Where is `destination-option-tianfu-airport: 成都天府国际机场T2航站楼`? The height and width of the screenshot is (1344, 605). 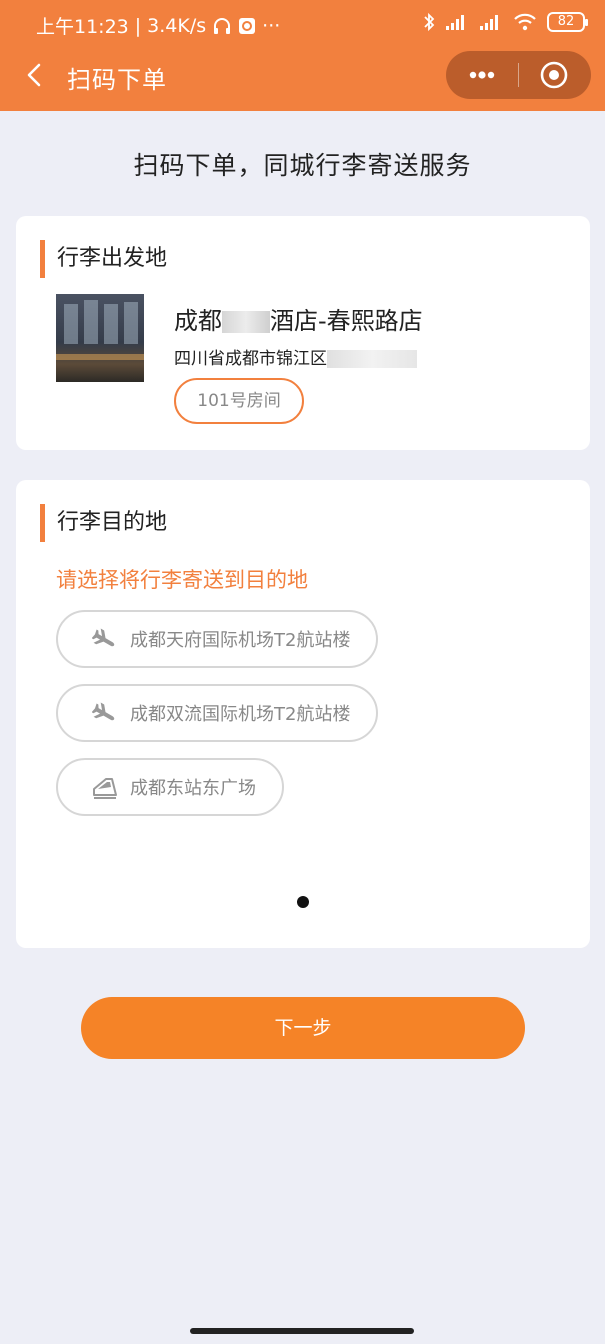 destination-option-tianfu-airport: 成都天府国际机场T2航站楼 is located at coordinates (217, 639).